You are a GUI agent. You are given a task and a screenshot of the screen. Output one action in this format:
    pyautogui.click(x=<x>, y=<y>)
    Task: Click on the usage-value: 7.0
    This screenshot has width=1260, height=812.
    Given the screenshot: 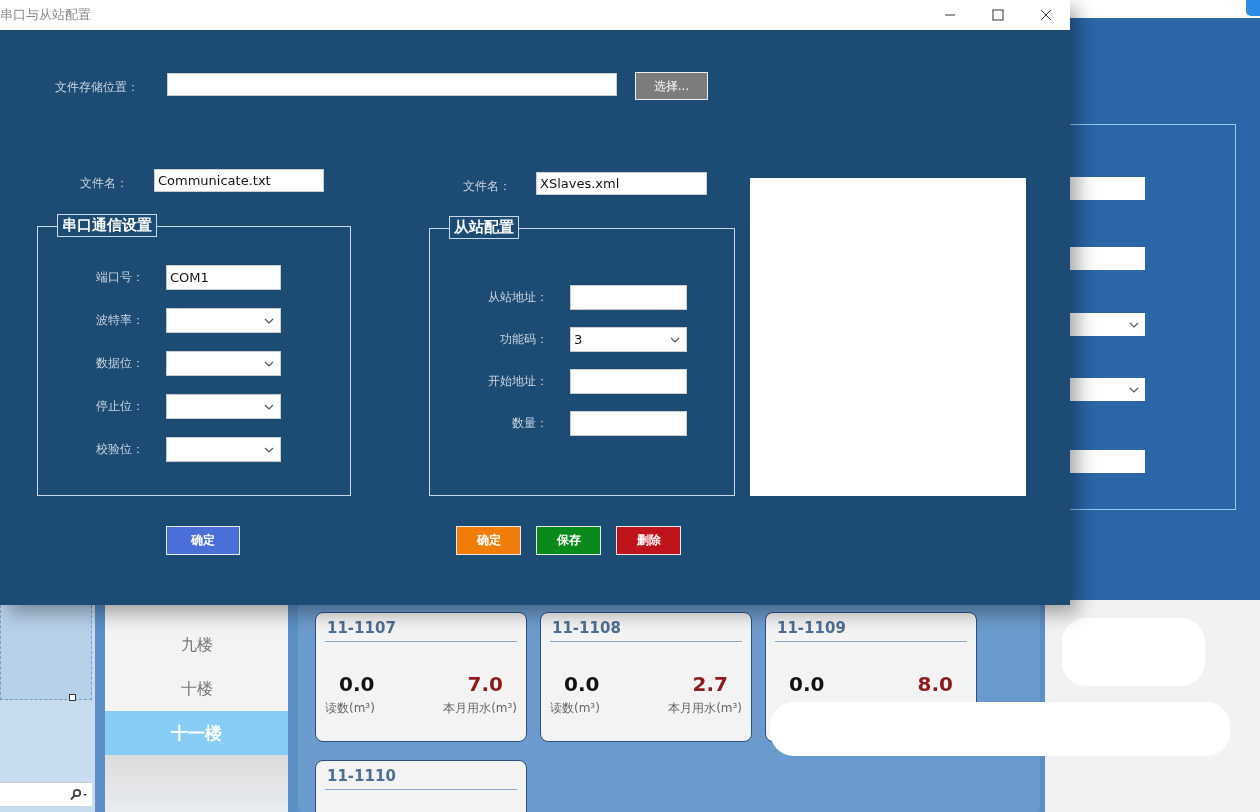 What is the action you would take?
    pyautogui.click(x=485, y=684)
    